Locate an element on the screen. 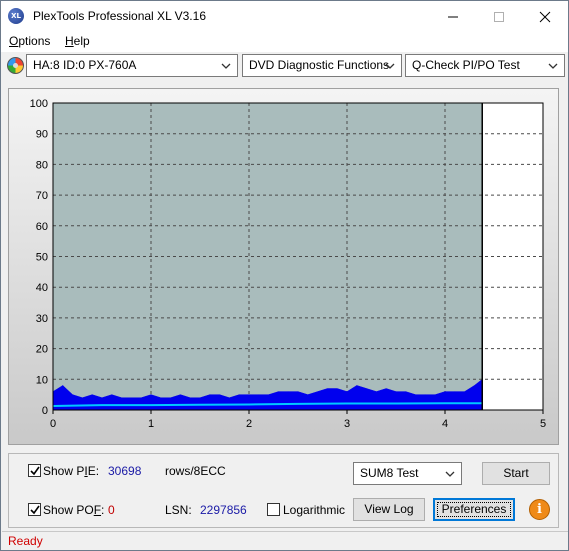 Image resolution: width=569 pixels, height=551 pixels. focus-ring is located at coordinates (474, 509).